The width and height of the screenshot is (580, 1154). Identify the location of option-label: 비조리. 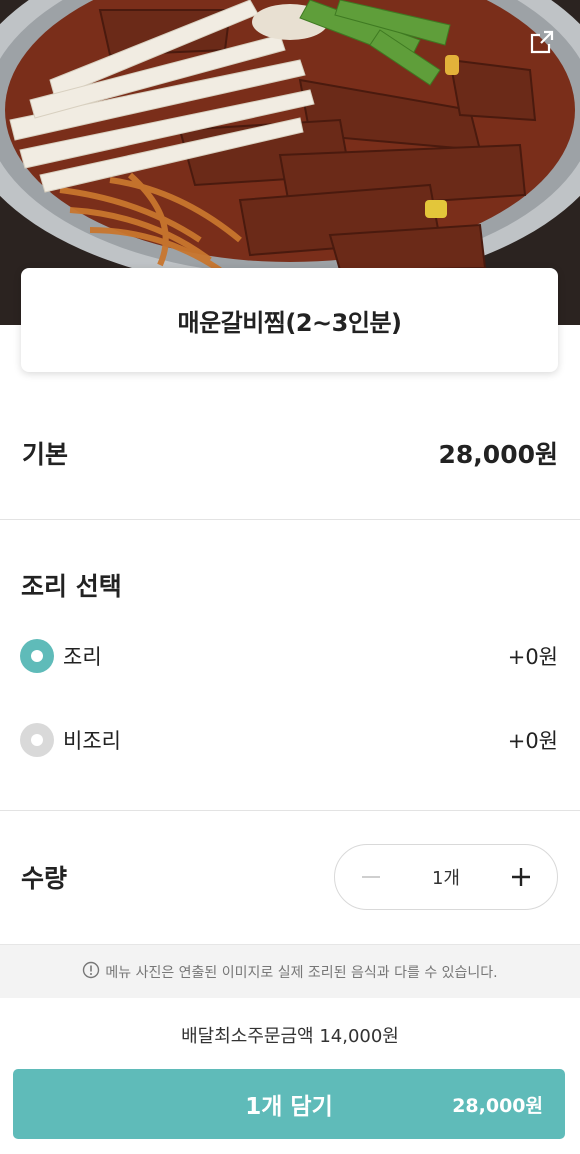
(92, 741).